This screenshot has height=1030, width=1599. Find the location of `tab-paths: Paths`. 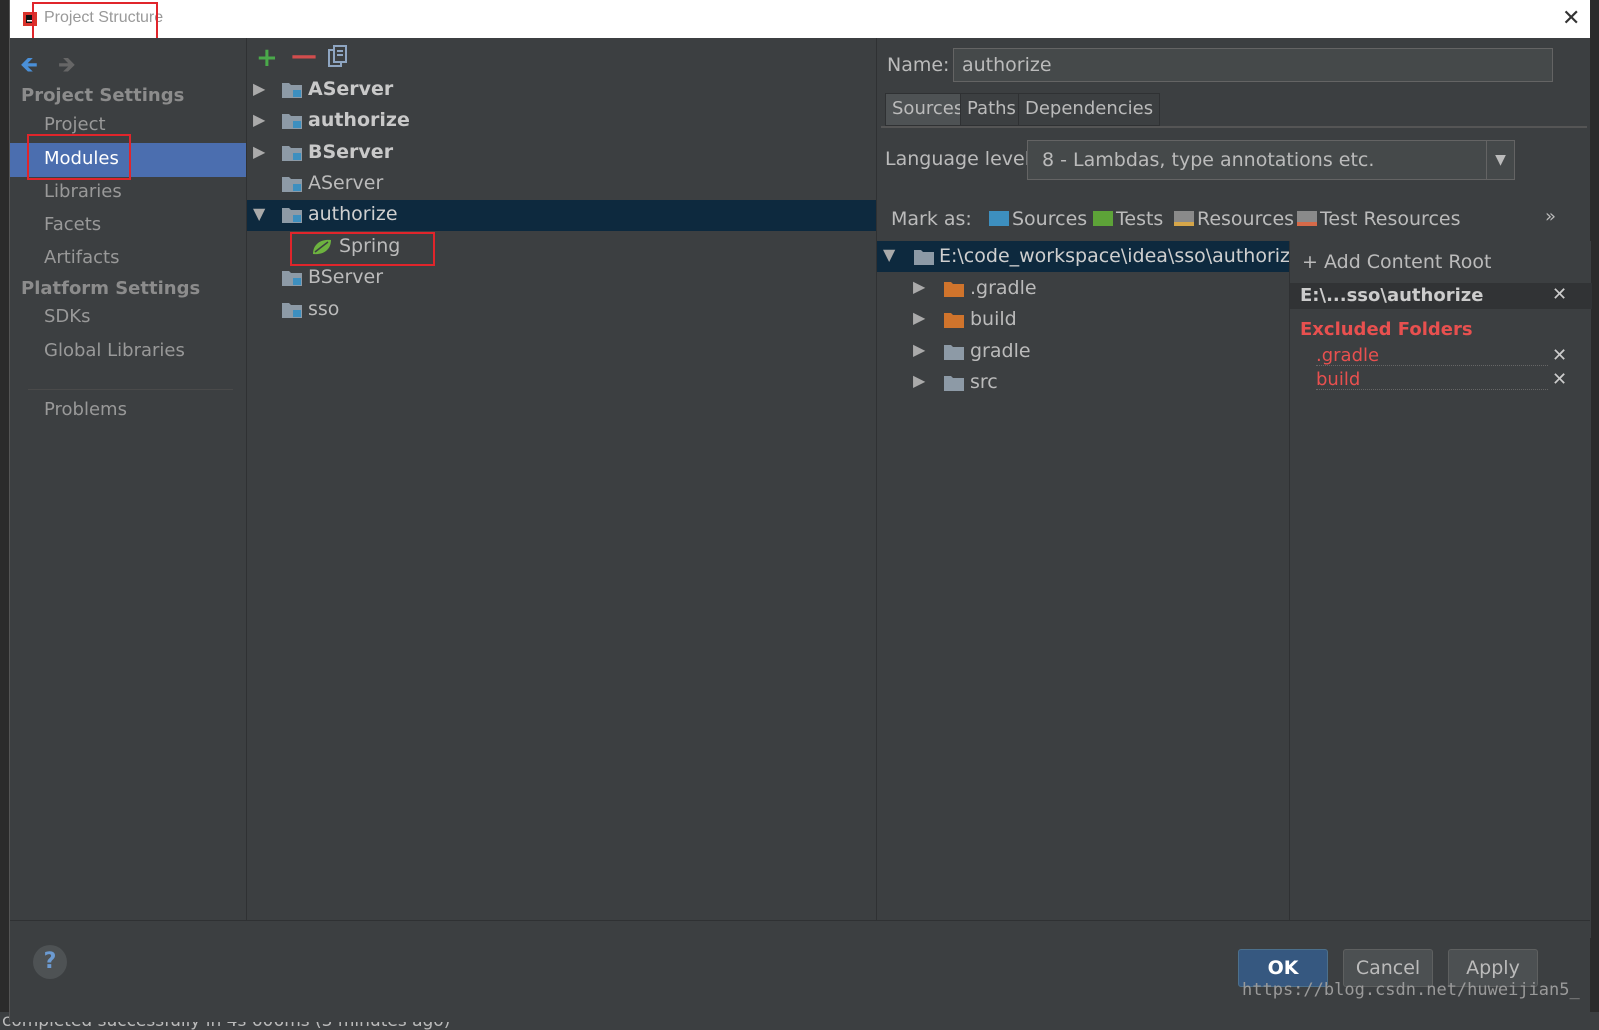

tab-paths: Paths is located at coordinates (991, 109).